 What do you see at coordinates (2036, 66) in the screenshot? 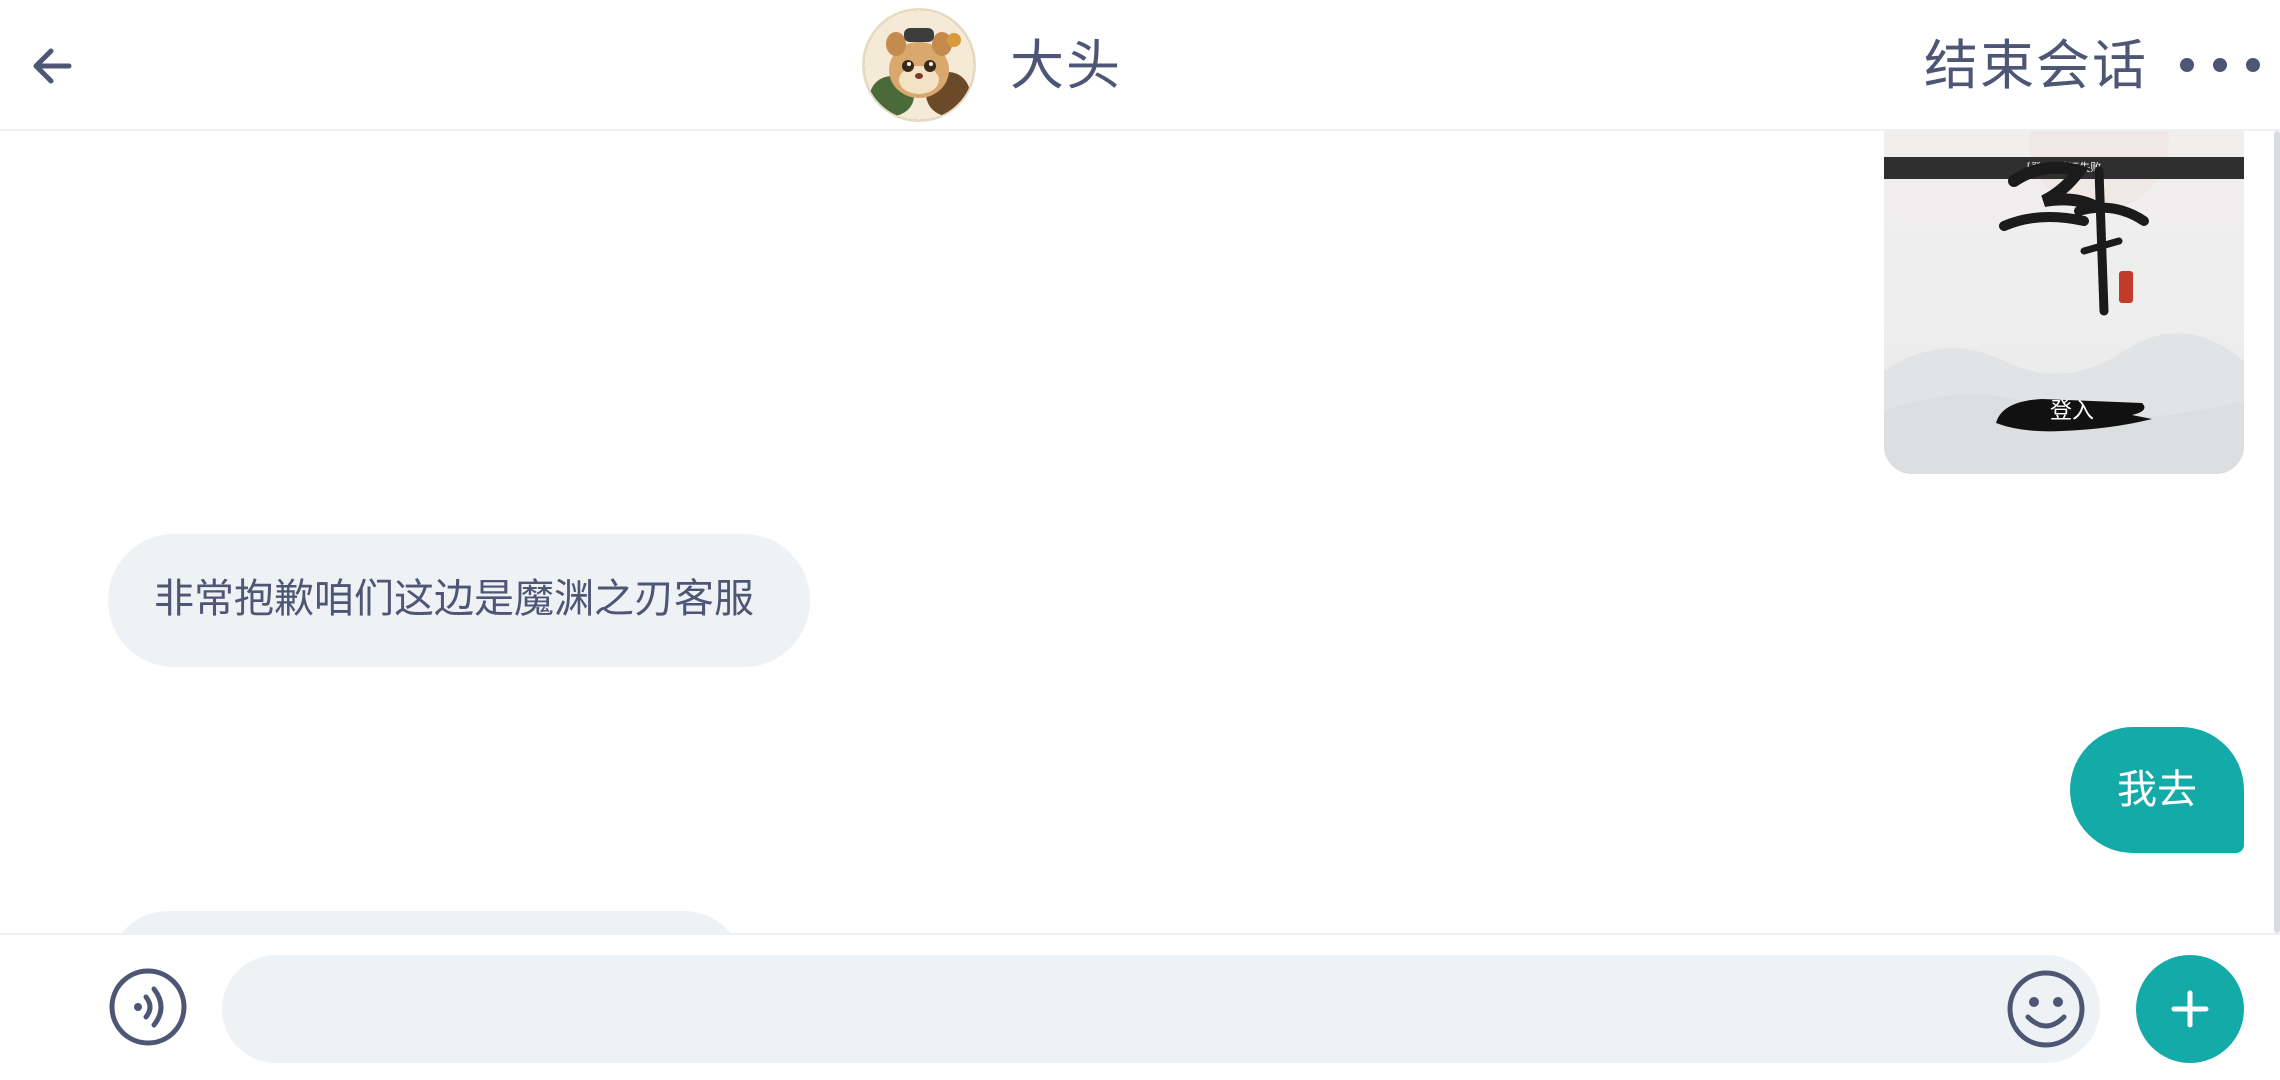
I see `end-session-button: 结束会话` at bounding box center [2036, 66].